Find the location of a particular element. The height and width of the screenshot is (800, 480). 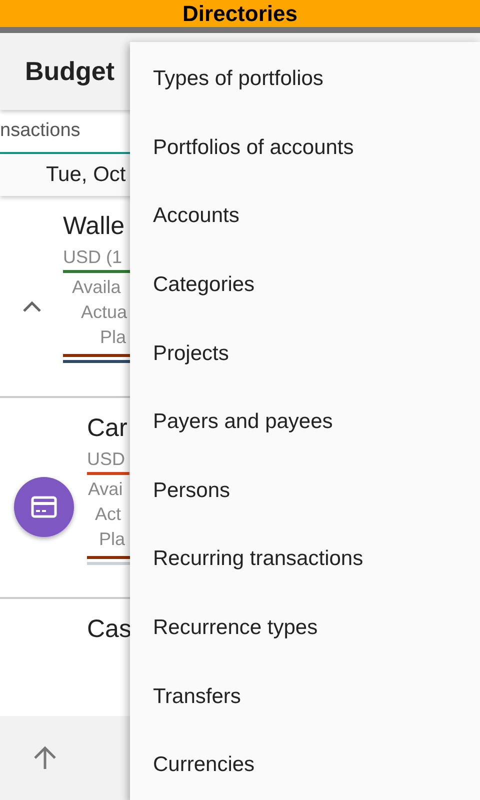

balance-label: Act is located at coordinates (108, 514).